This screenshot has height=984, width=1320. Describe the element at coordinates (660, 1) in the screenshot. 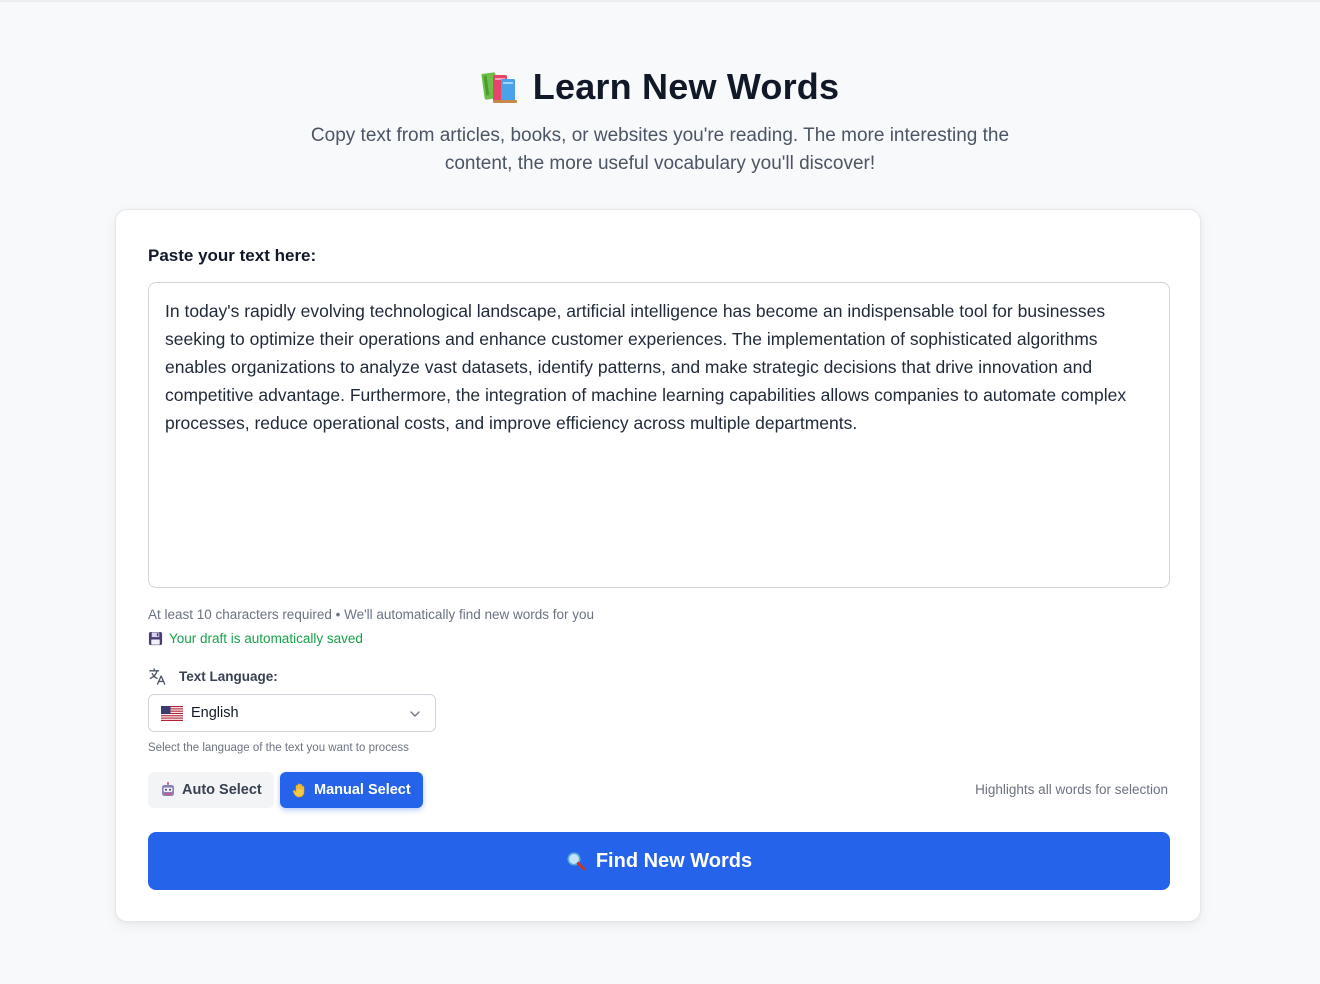

I see `top-border` at that location.